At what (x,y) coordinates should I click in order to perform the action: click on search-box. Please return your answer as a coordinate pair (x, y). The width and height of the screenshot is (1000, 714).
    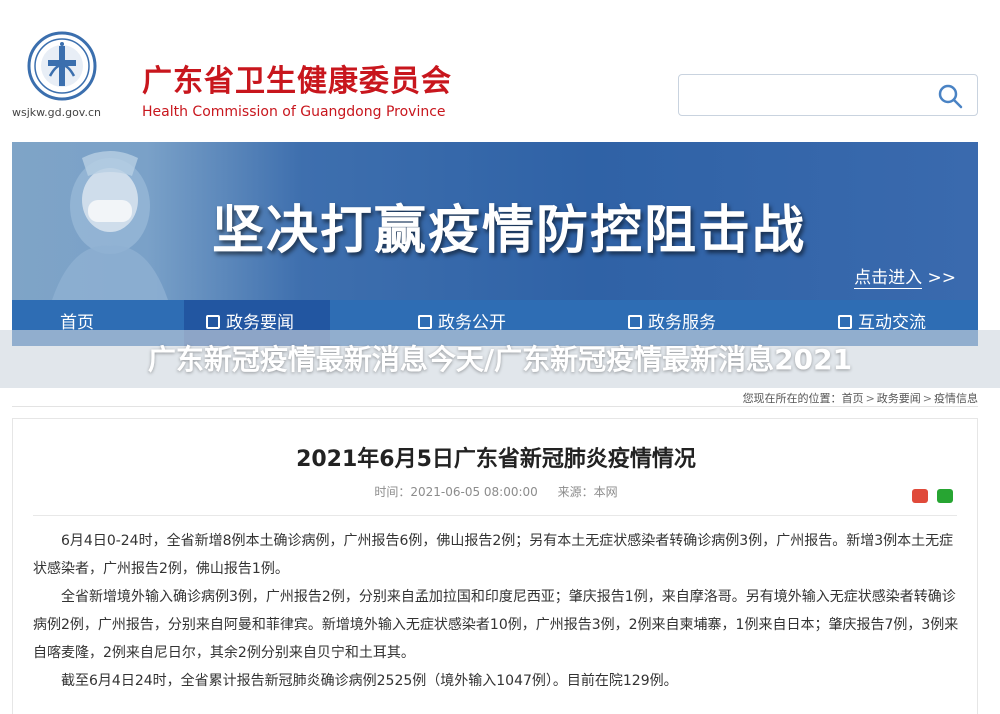
    Looking at the image, I should click on (828, 95).